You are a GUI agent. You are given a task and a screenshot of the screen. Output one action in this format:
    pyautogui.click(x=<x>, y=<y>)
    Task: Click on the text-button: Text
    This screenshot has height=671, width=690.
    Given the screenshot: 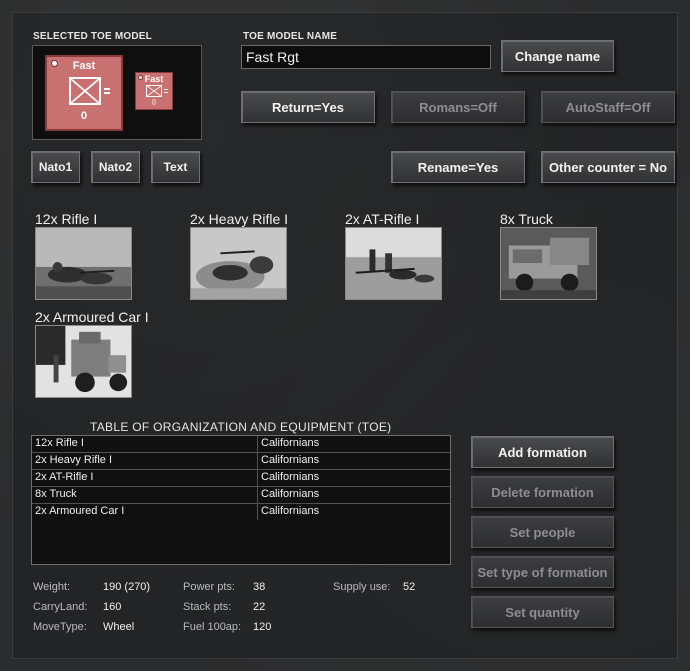 What is the action you would take?
    pyautogui.click(x=175, y=167)
    